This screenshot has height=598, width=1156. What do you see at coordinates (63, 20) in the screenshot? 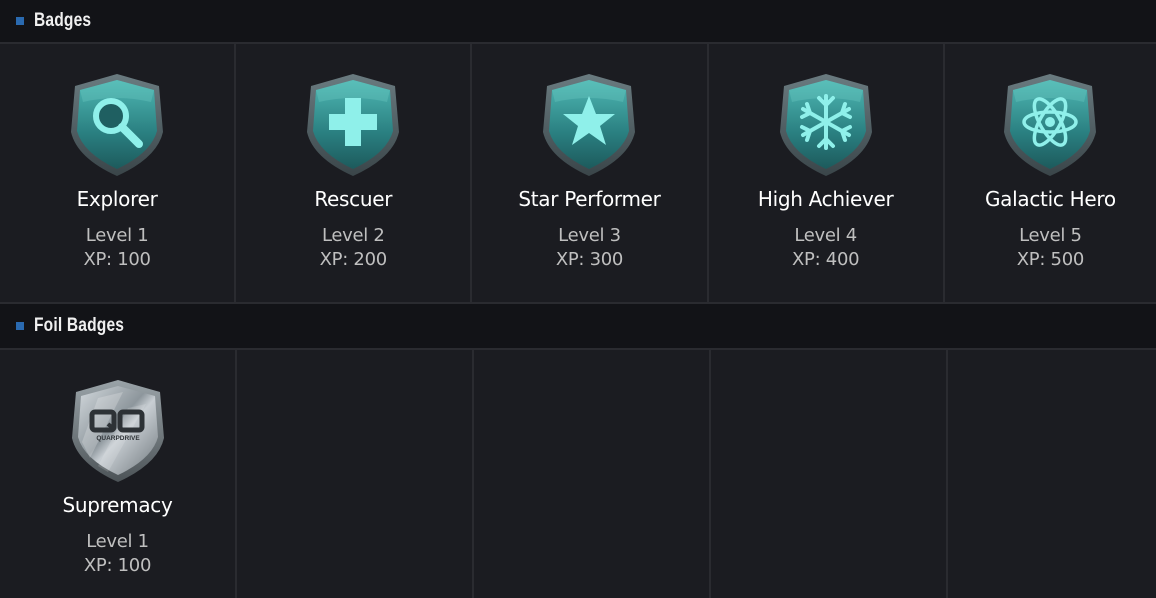
I see `section-title: Badges` at bounding box center [63, 20].